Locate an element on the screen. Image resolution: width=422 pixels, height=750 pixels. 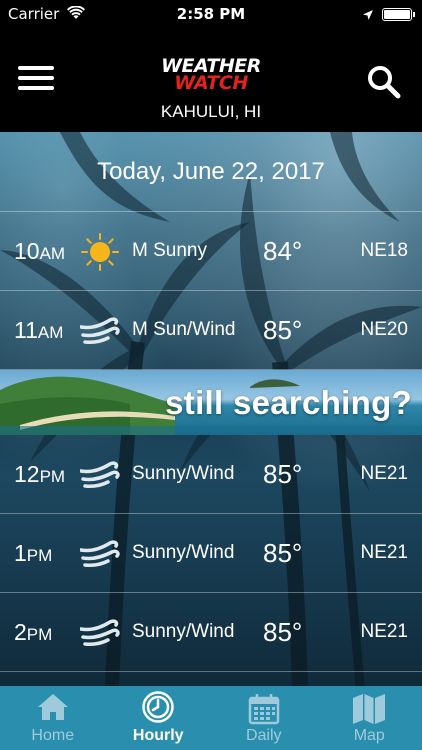
hour-row: 12PM Sunny/Wind 85° NE21 is located at coordinates (211, 474).